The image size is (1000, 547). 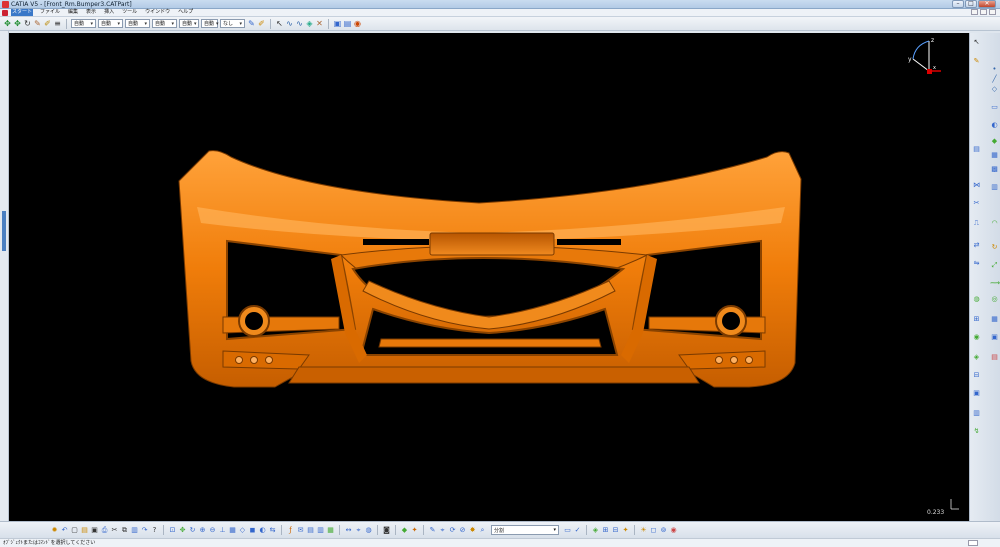 I want to click on reaction-icon: ✦, so click(x=625, y=530).